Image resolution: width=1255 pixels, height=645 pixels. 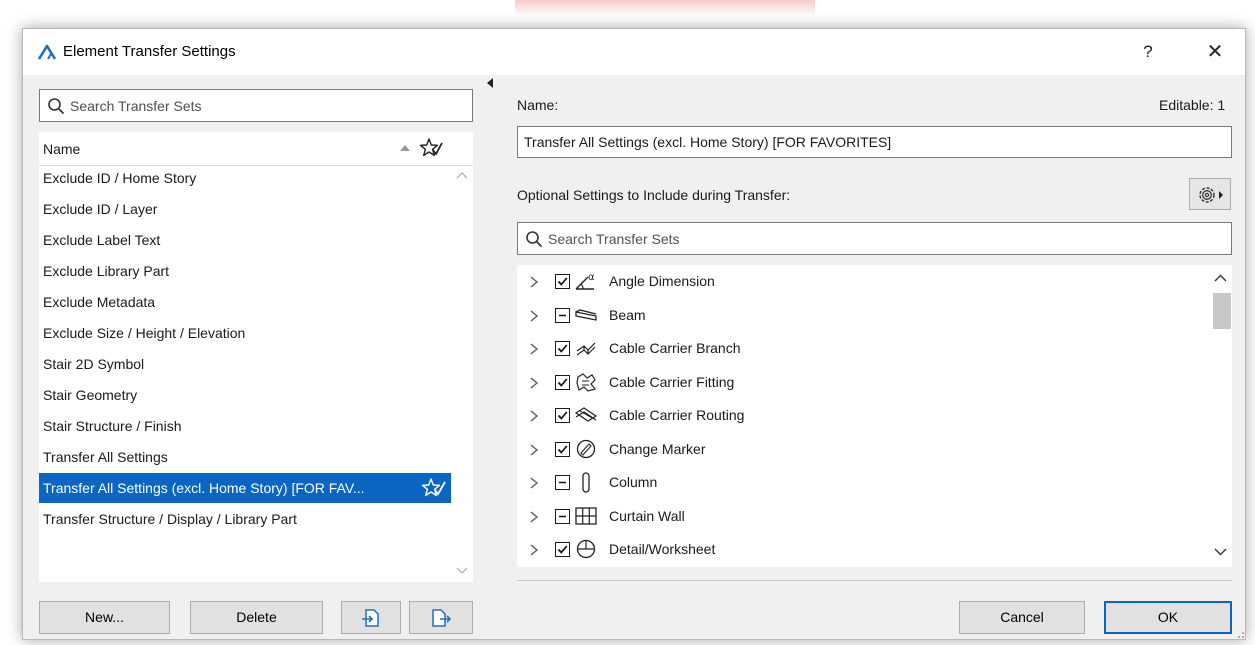 What do you see at coordinates (1222, 311) in the screenshot?
I see `scroll-thumb` at bounding box center [1222, 311].